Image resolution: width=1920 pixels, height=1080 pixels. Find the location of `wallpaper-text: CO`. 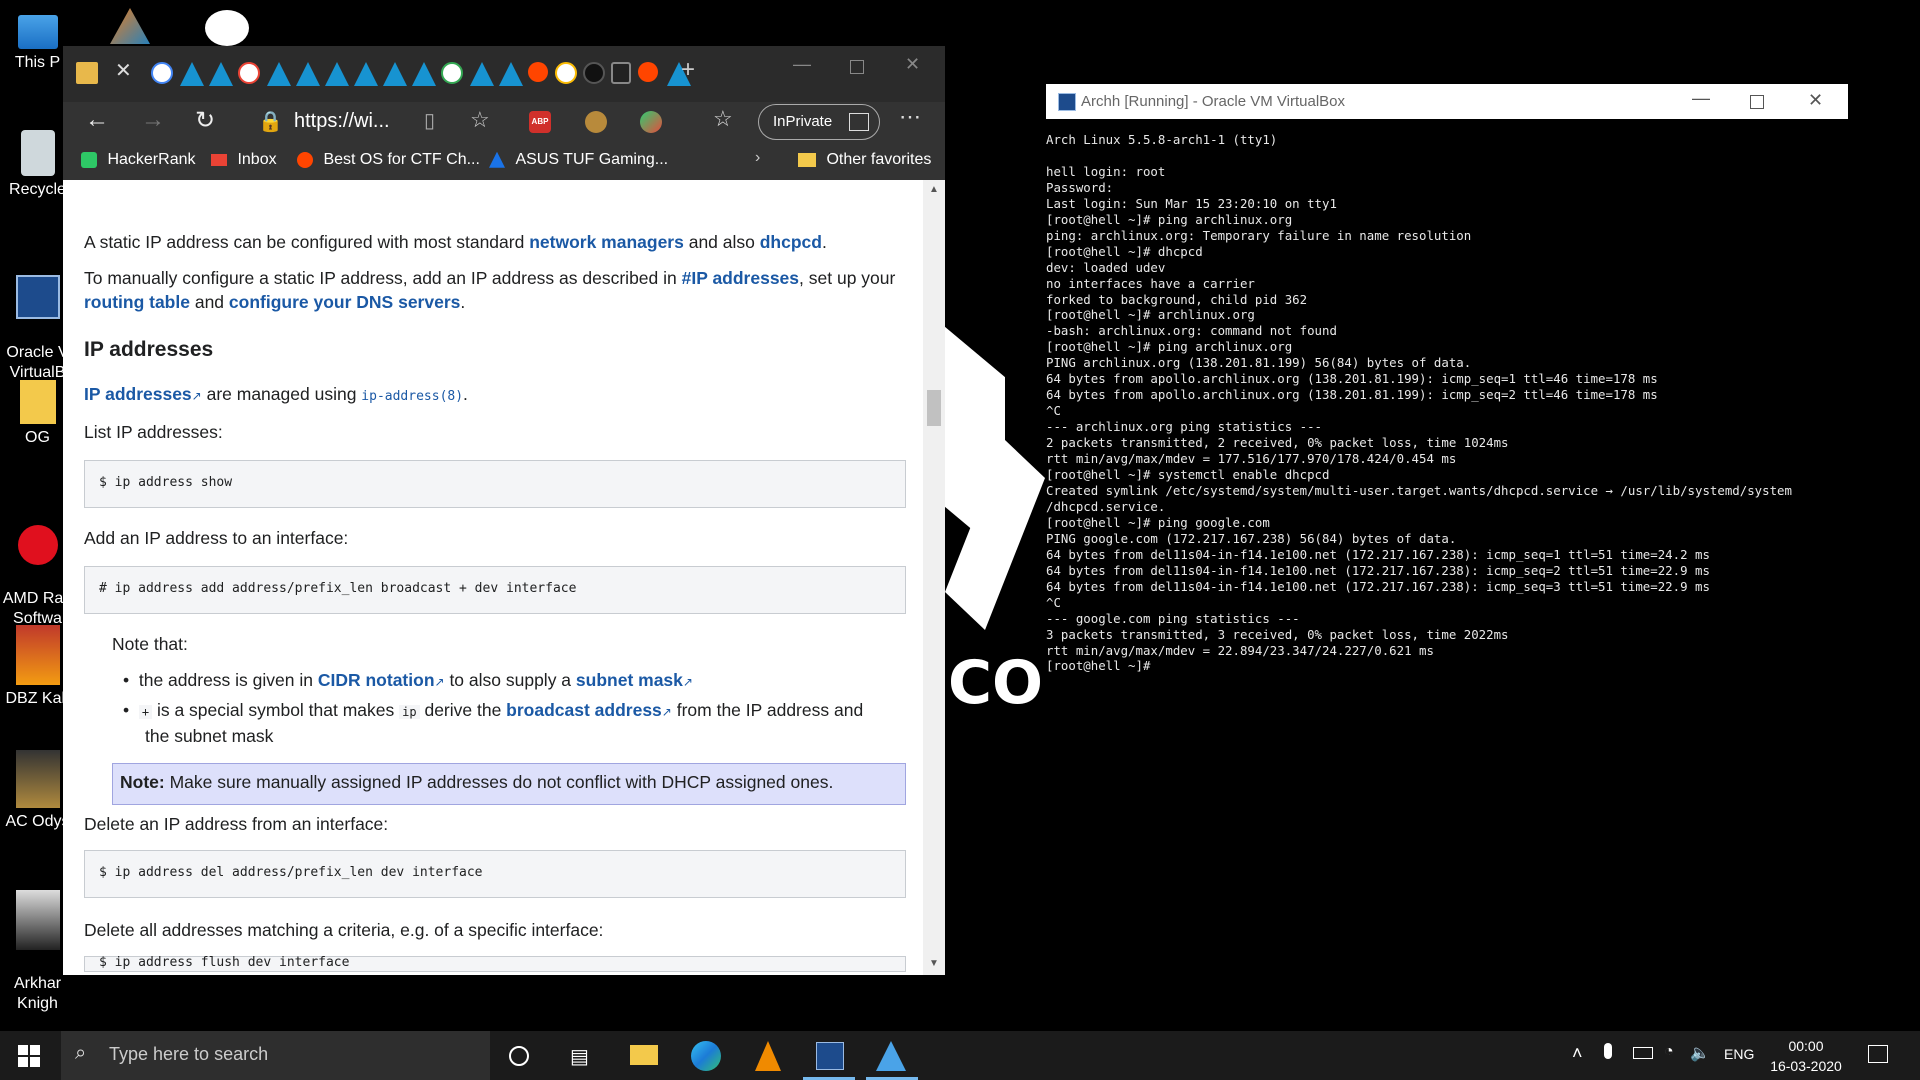

wallpaper-text: CO is located at coordinates (996, 683).